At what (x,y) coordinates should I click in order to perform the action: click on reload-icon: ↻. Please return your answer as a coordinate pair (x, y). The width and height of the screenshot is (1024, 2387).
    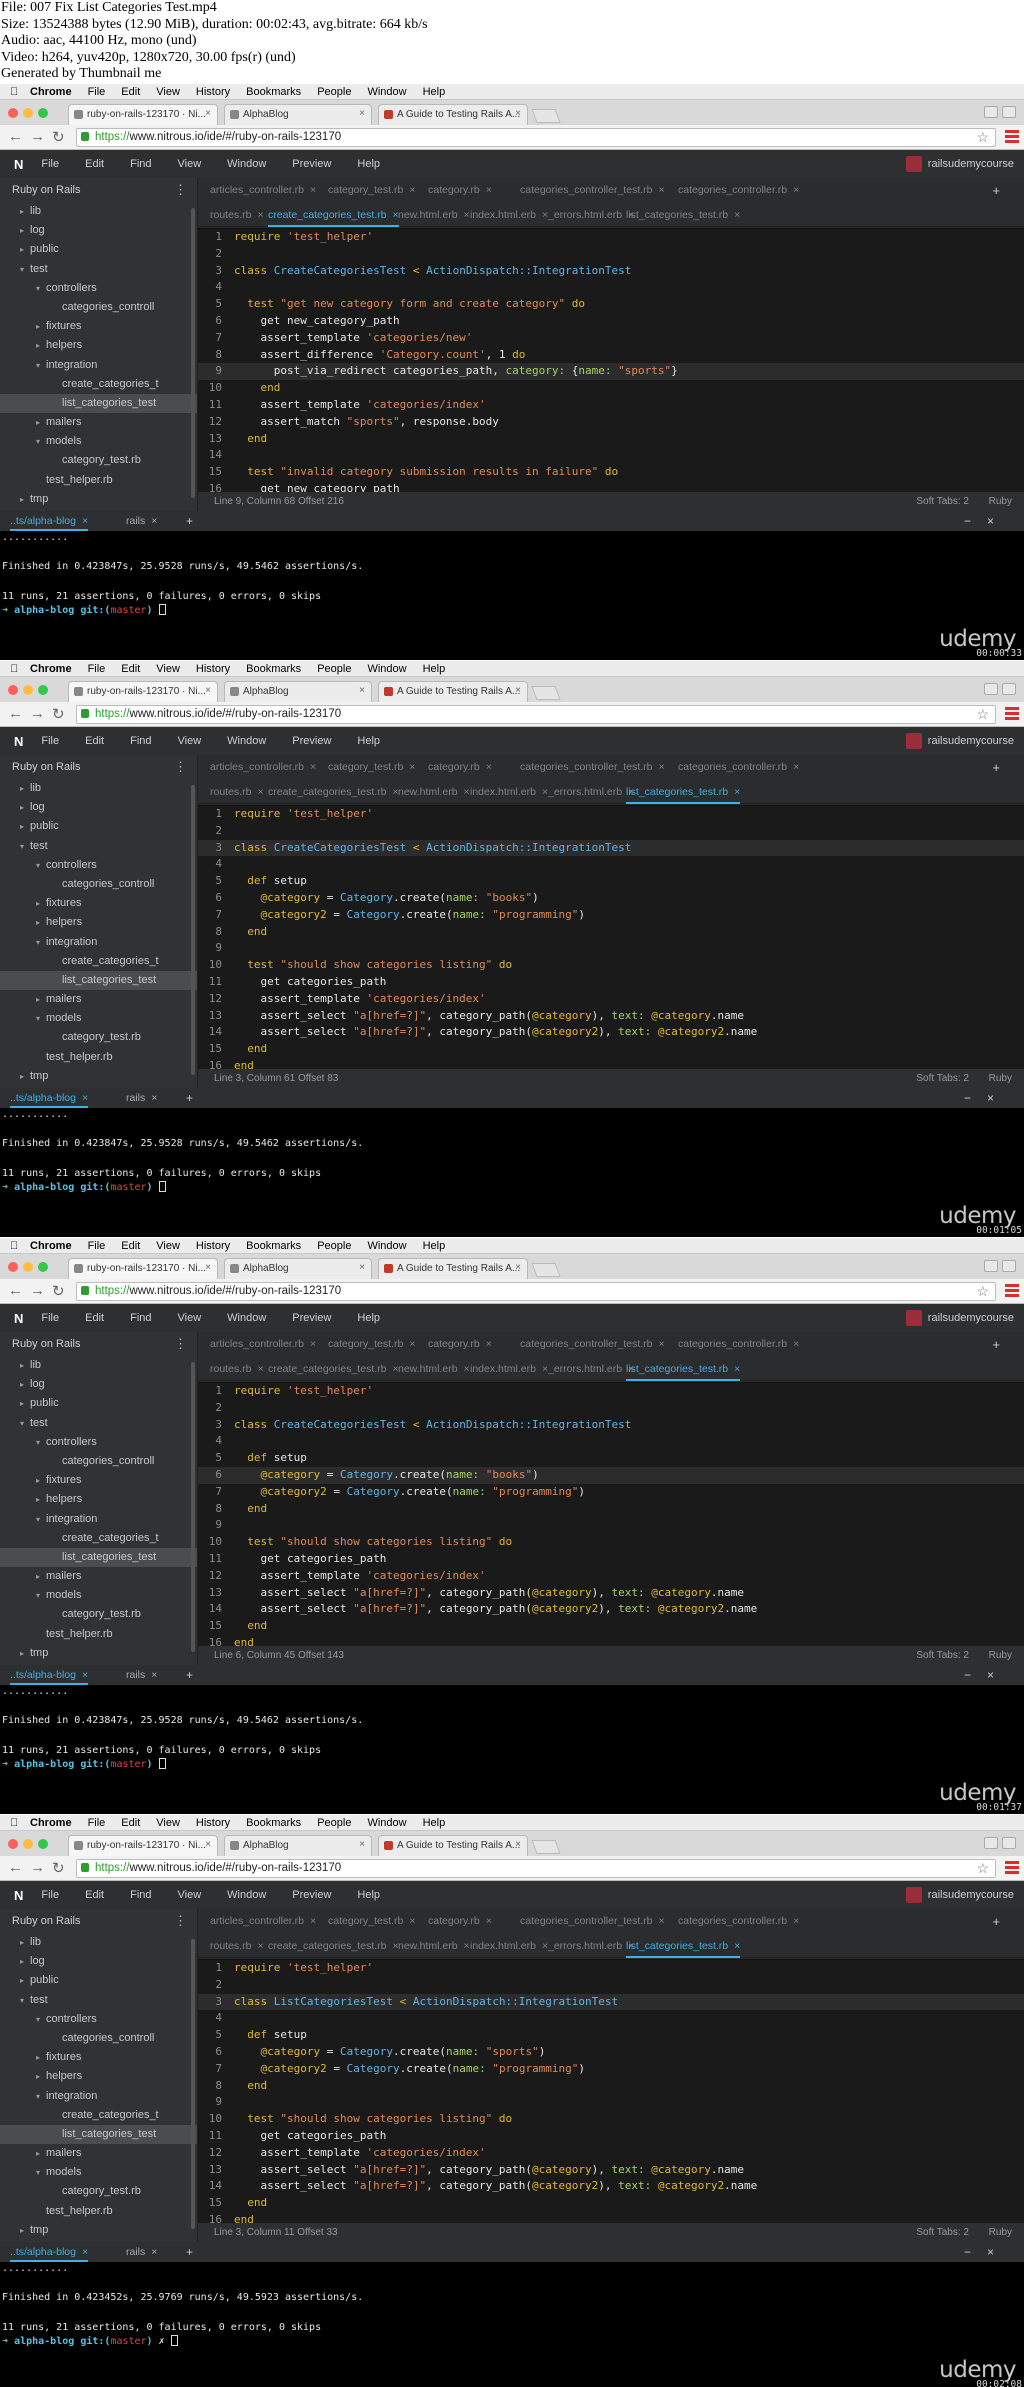
    Looking at the image, I should click on (58, 1291).